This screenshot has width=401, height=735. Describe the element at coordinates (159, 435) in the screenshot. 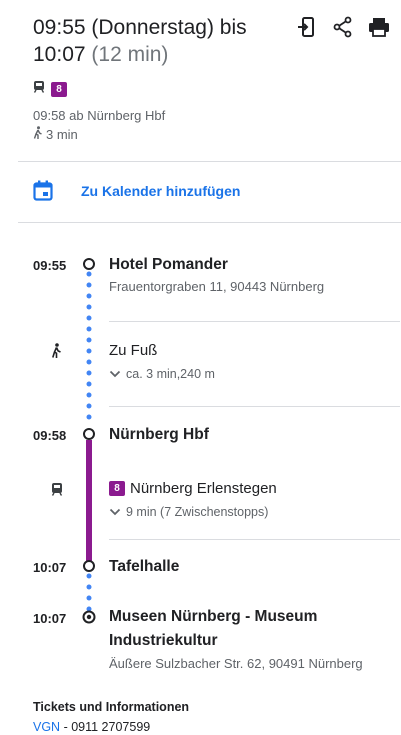

I see `stop-name: Nürnberg Hbf` at that location.